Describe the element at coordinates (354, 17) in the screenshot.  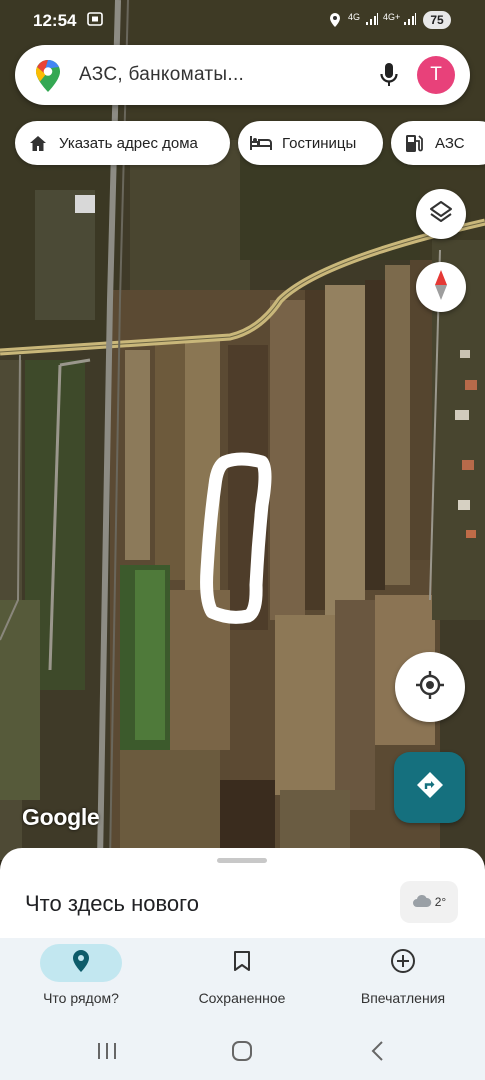
I see `network-type-1: 4G` at that location.